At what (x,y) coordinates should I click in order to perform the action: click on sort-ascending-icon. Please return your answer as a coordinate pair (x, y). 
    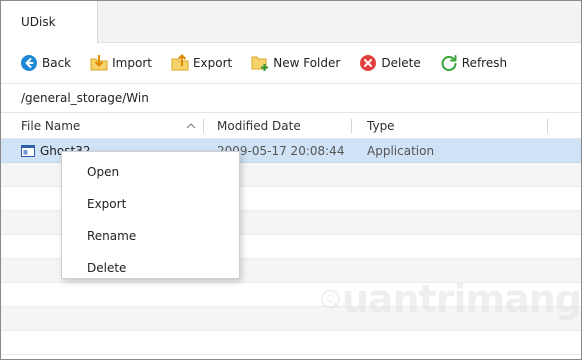
    Looking at the image, I should click on (191, 126).